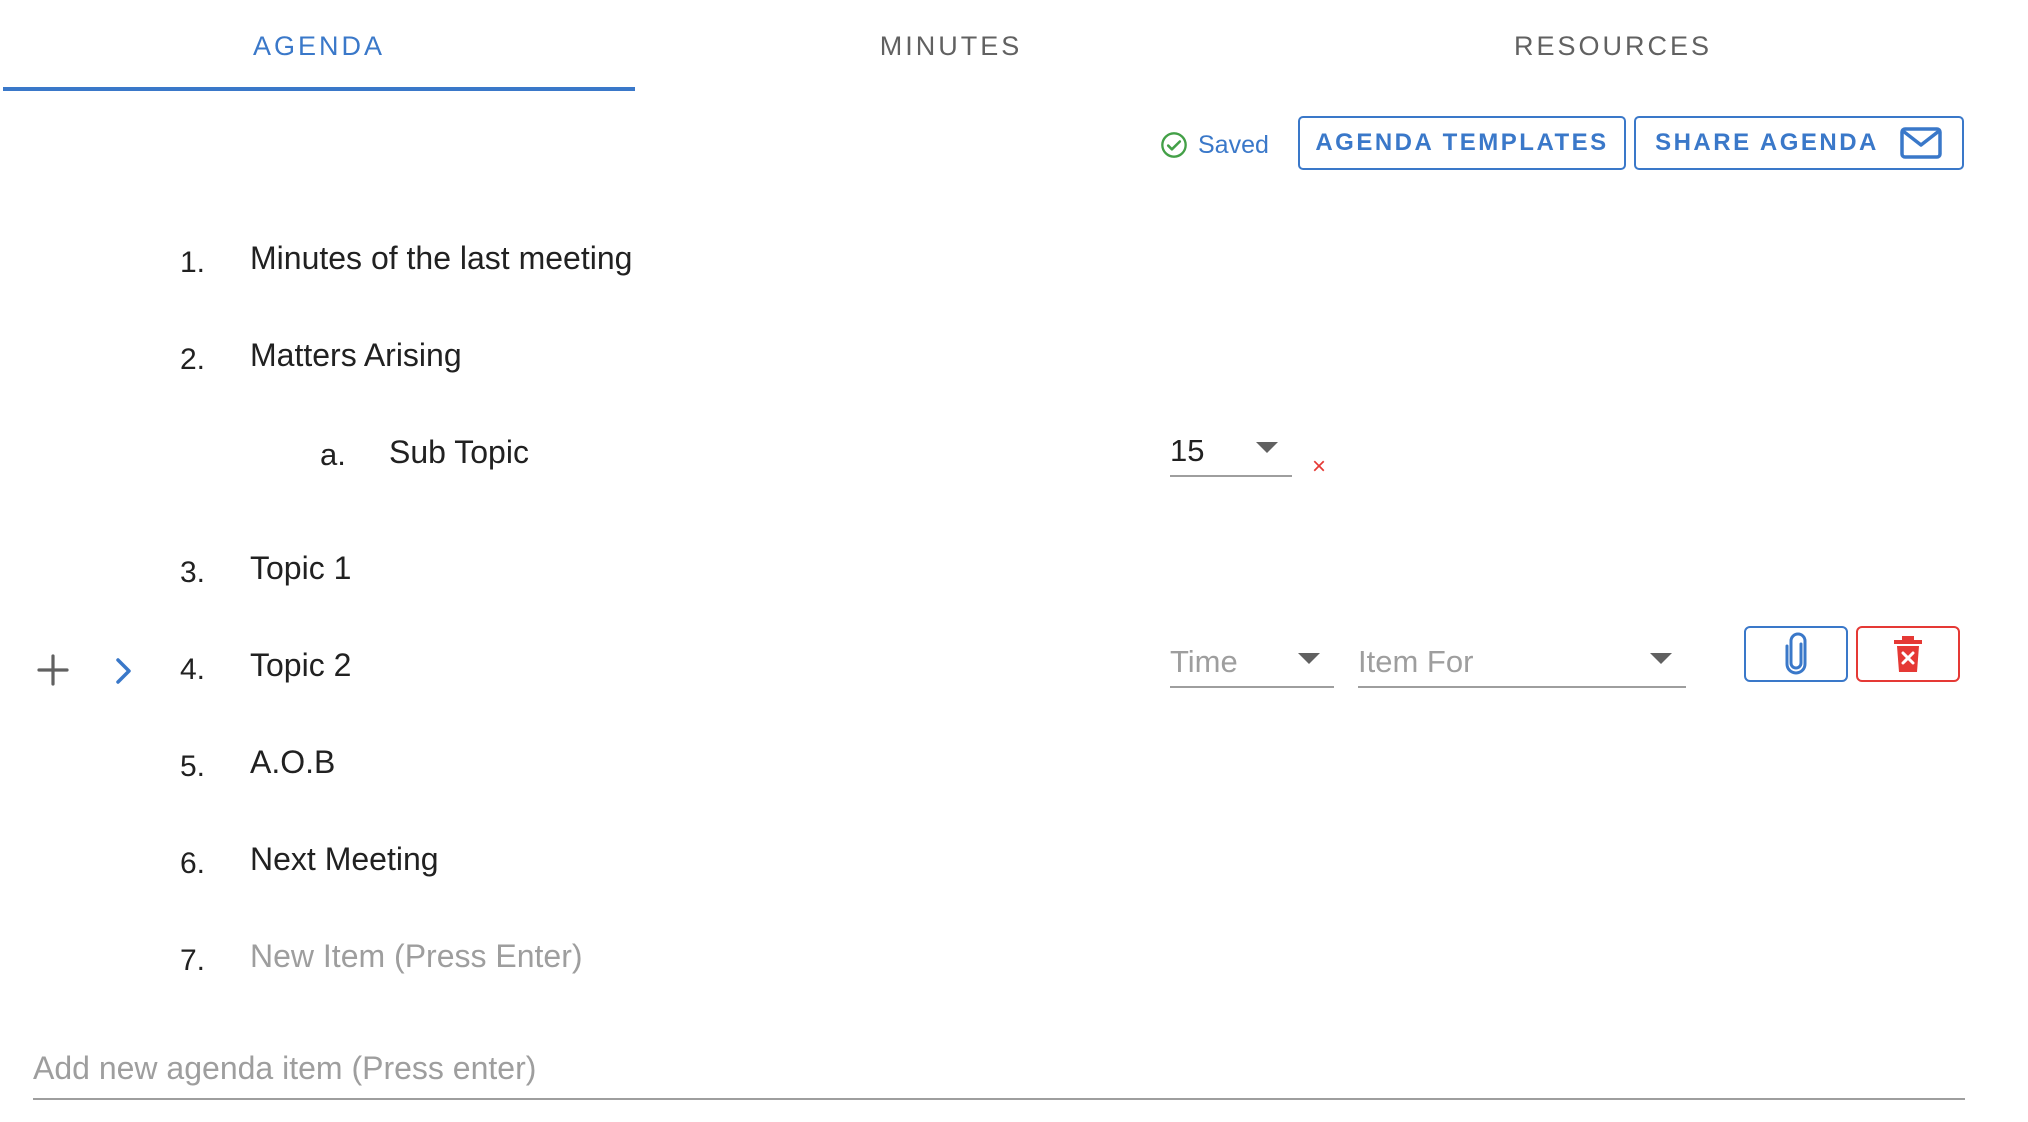  What do you see at coordinates (123, 671) in the screenshot?
I see `chevron-right-icon` at bounding box center [123, 671].